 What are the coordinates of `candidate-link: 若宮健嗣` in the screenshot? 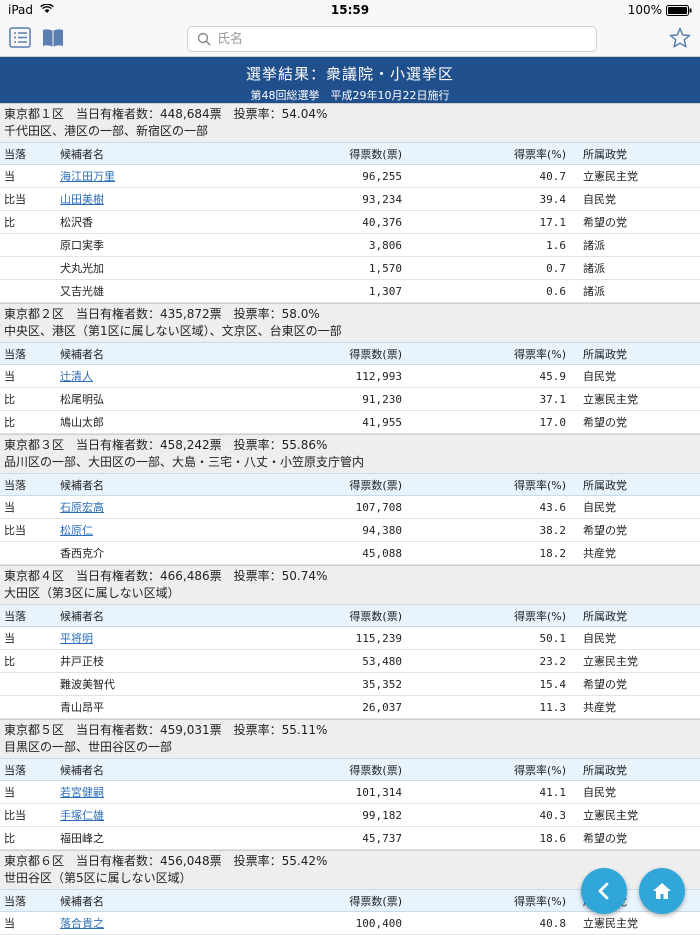 It's located at (82, 792).